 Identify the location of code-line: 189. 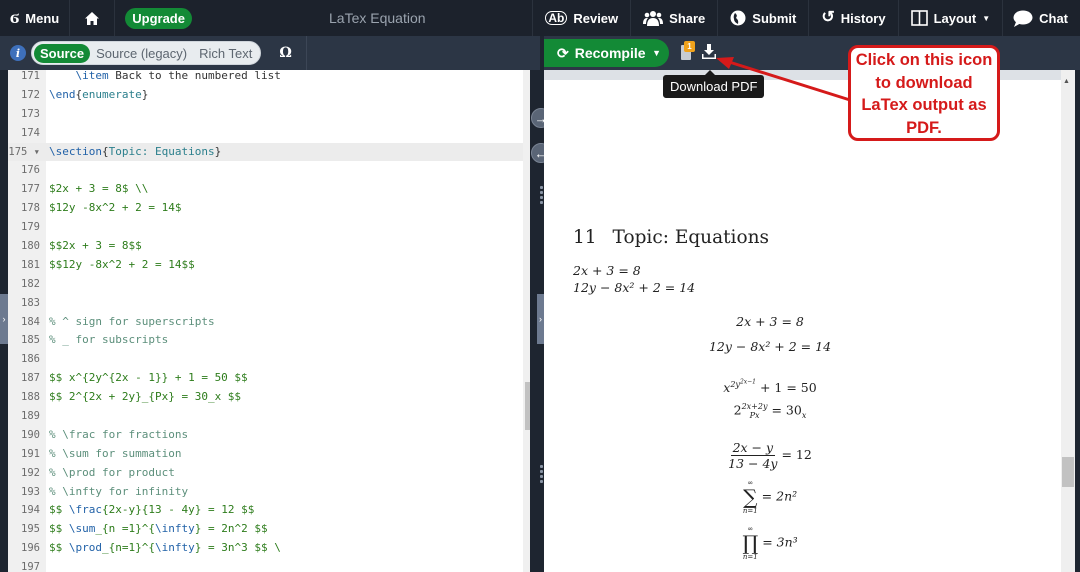
(269, 416).